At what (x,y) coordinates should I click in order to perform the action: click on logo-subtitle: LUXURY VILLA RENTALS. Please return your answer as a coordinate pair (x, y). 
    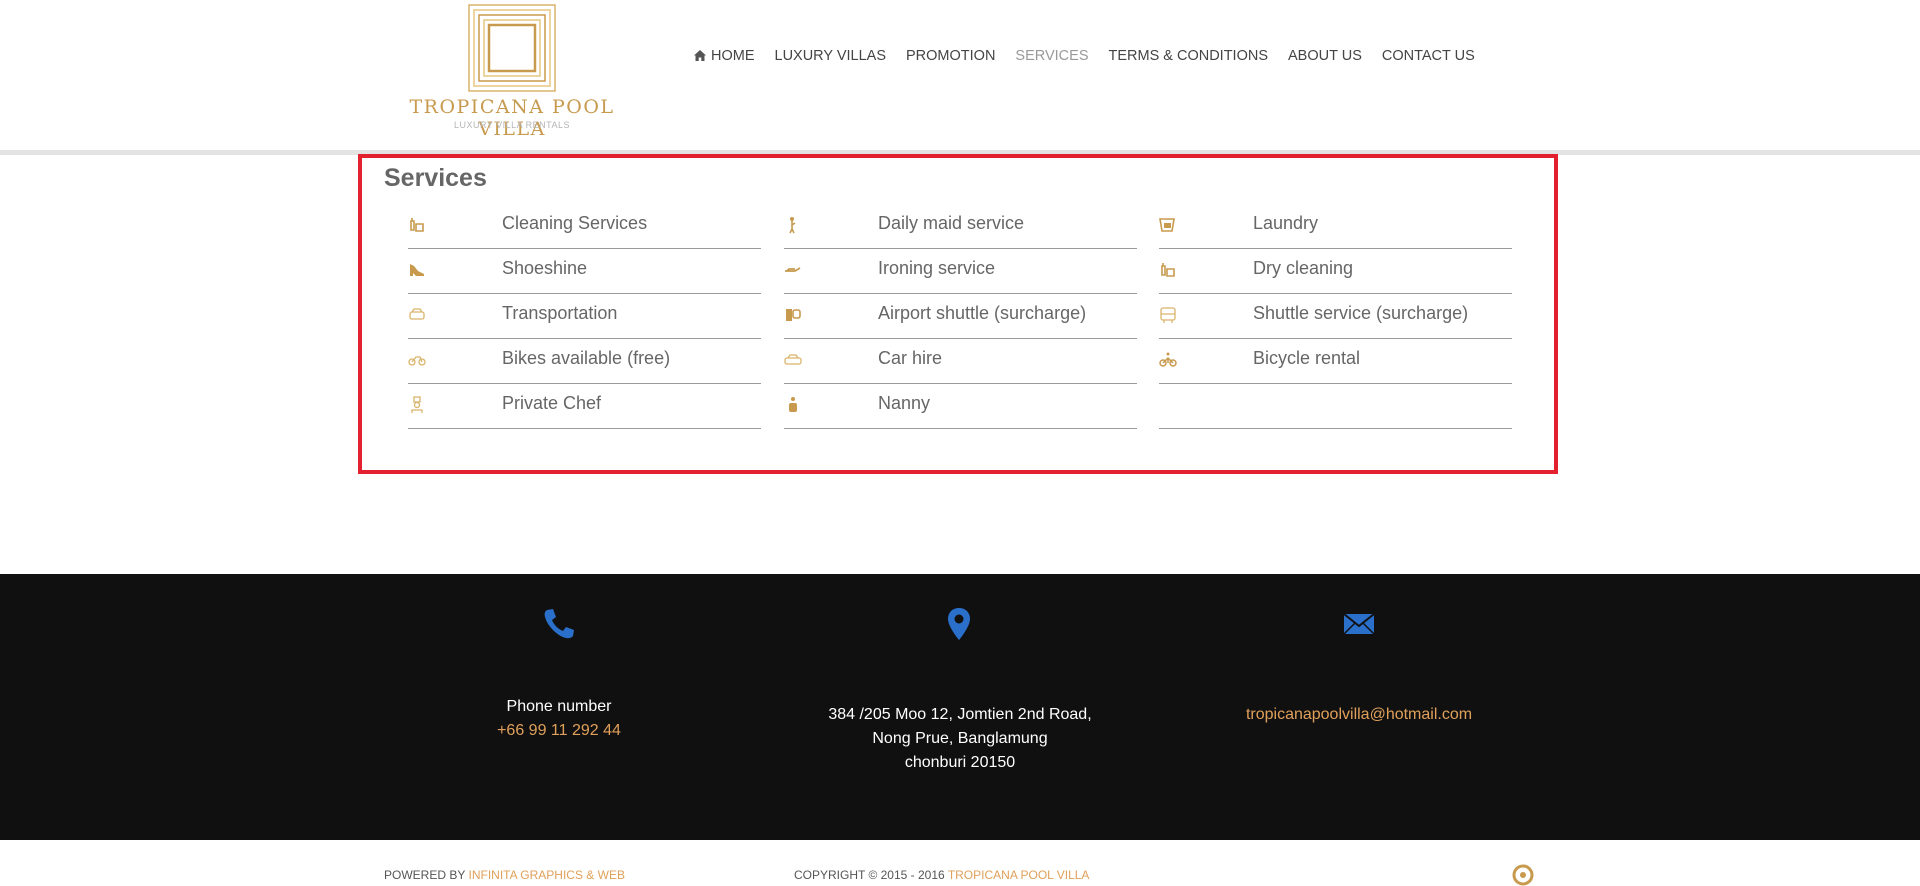
    Looking at the image, I should click on (512, 125).